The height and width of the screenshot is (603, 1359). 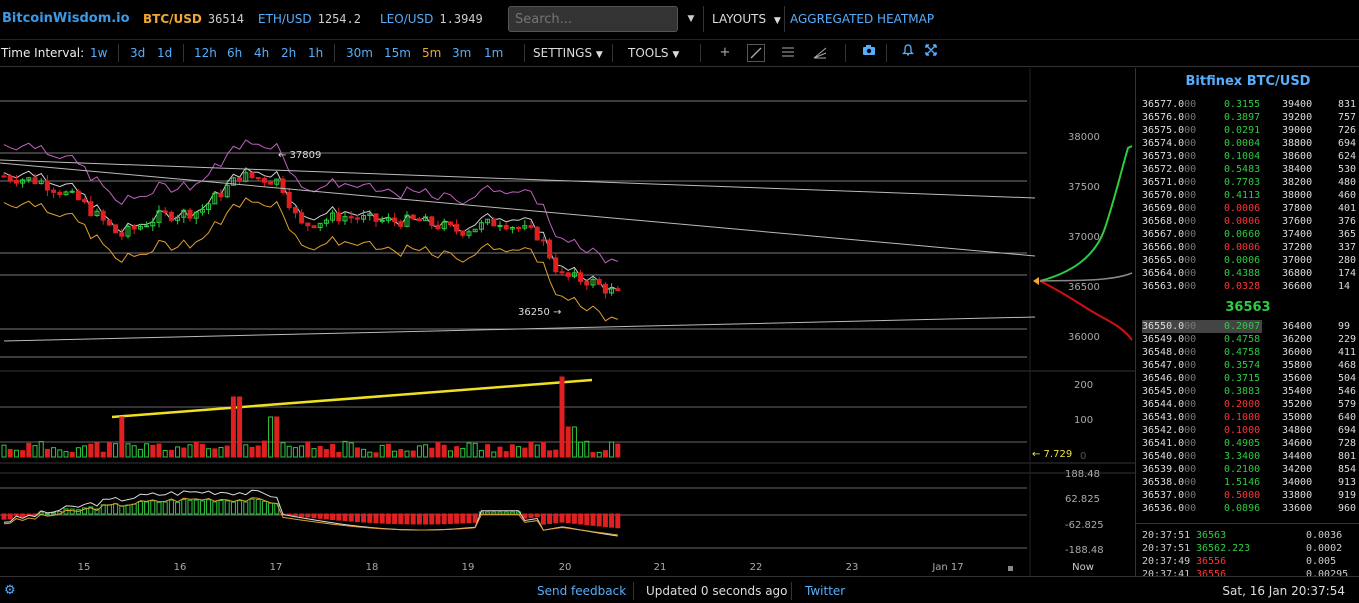 What do you see at coordinates (98, 53) in the screenshot?
I see `interval-1w: 1w` at bounding box center [98, 53].